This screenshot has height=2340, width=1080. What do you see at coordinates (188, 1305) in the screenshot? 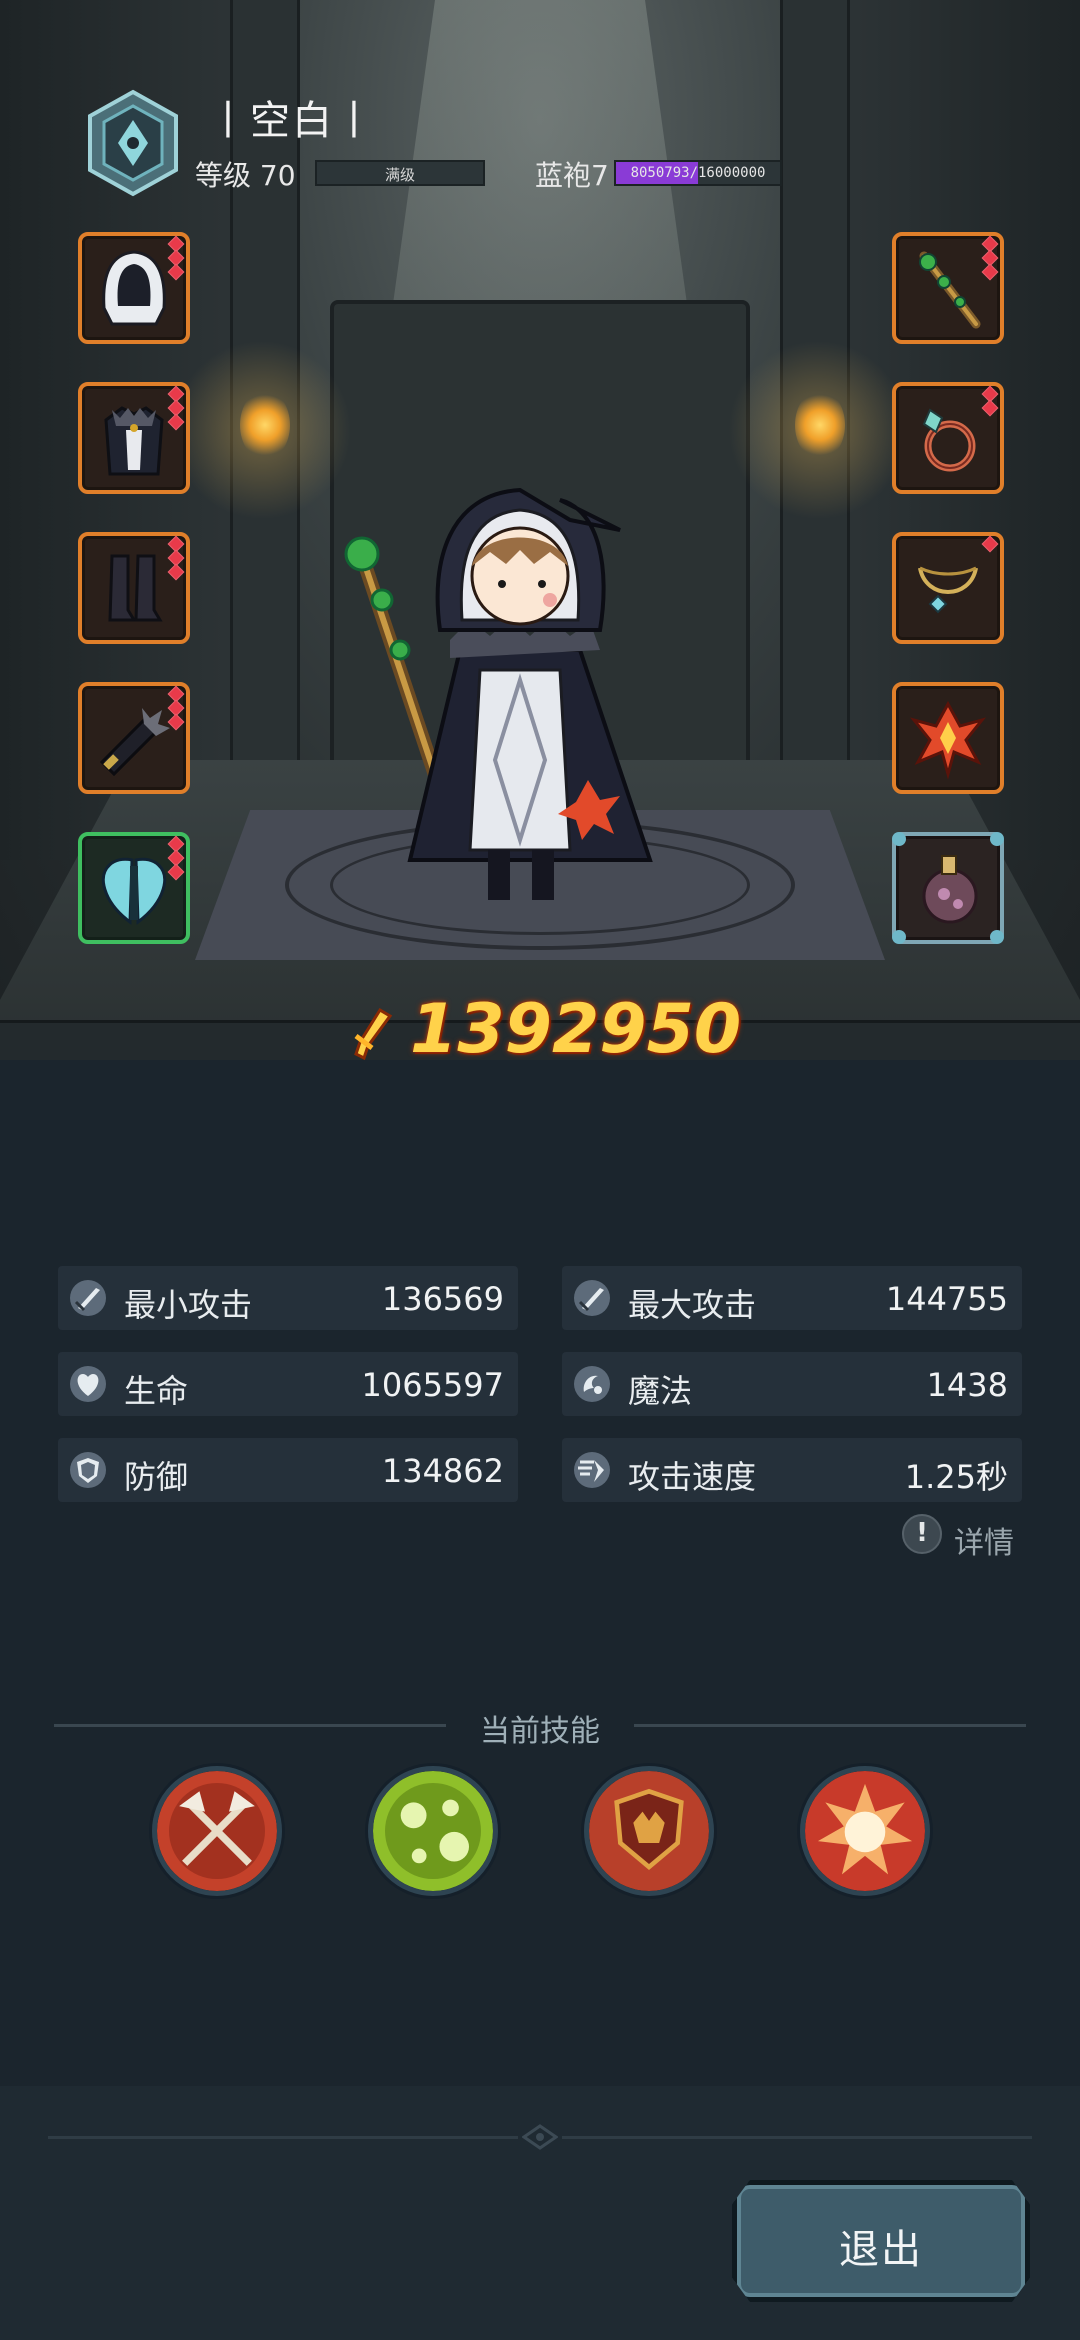
I see `stat-name: 最小攻击` at bounding box center [188, 1305].